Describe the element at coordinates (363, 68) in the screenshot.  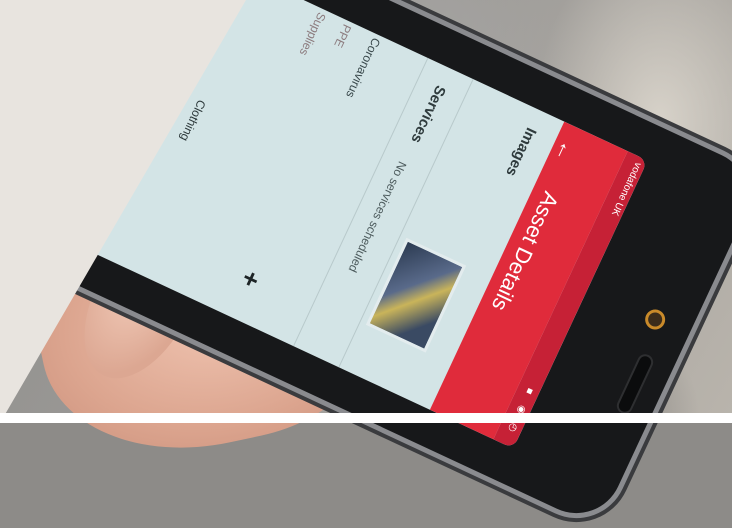
I see `detail-value: Coronavirus` at that location.